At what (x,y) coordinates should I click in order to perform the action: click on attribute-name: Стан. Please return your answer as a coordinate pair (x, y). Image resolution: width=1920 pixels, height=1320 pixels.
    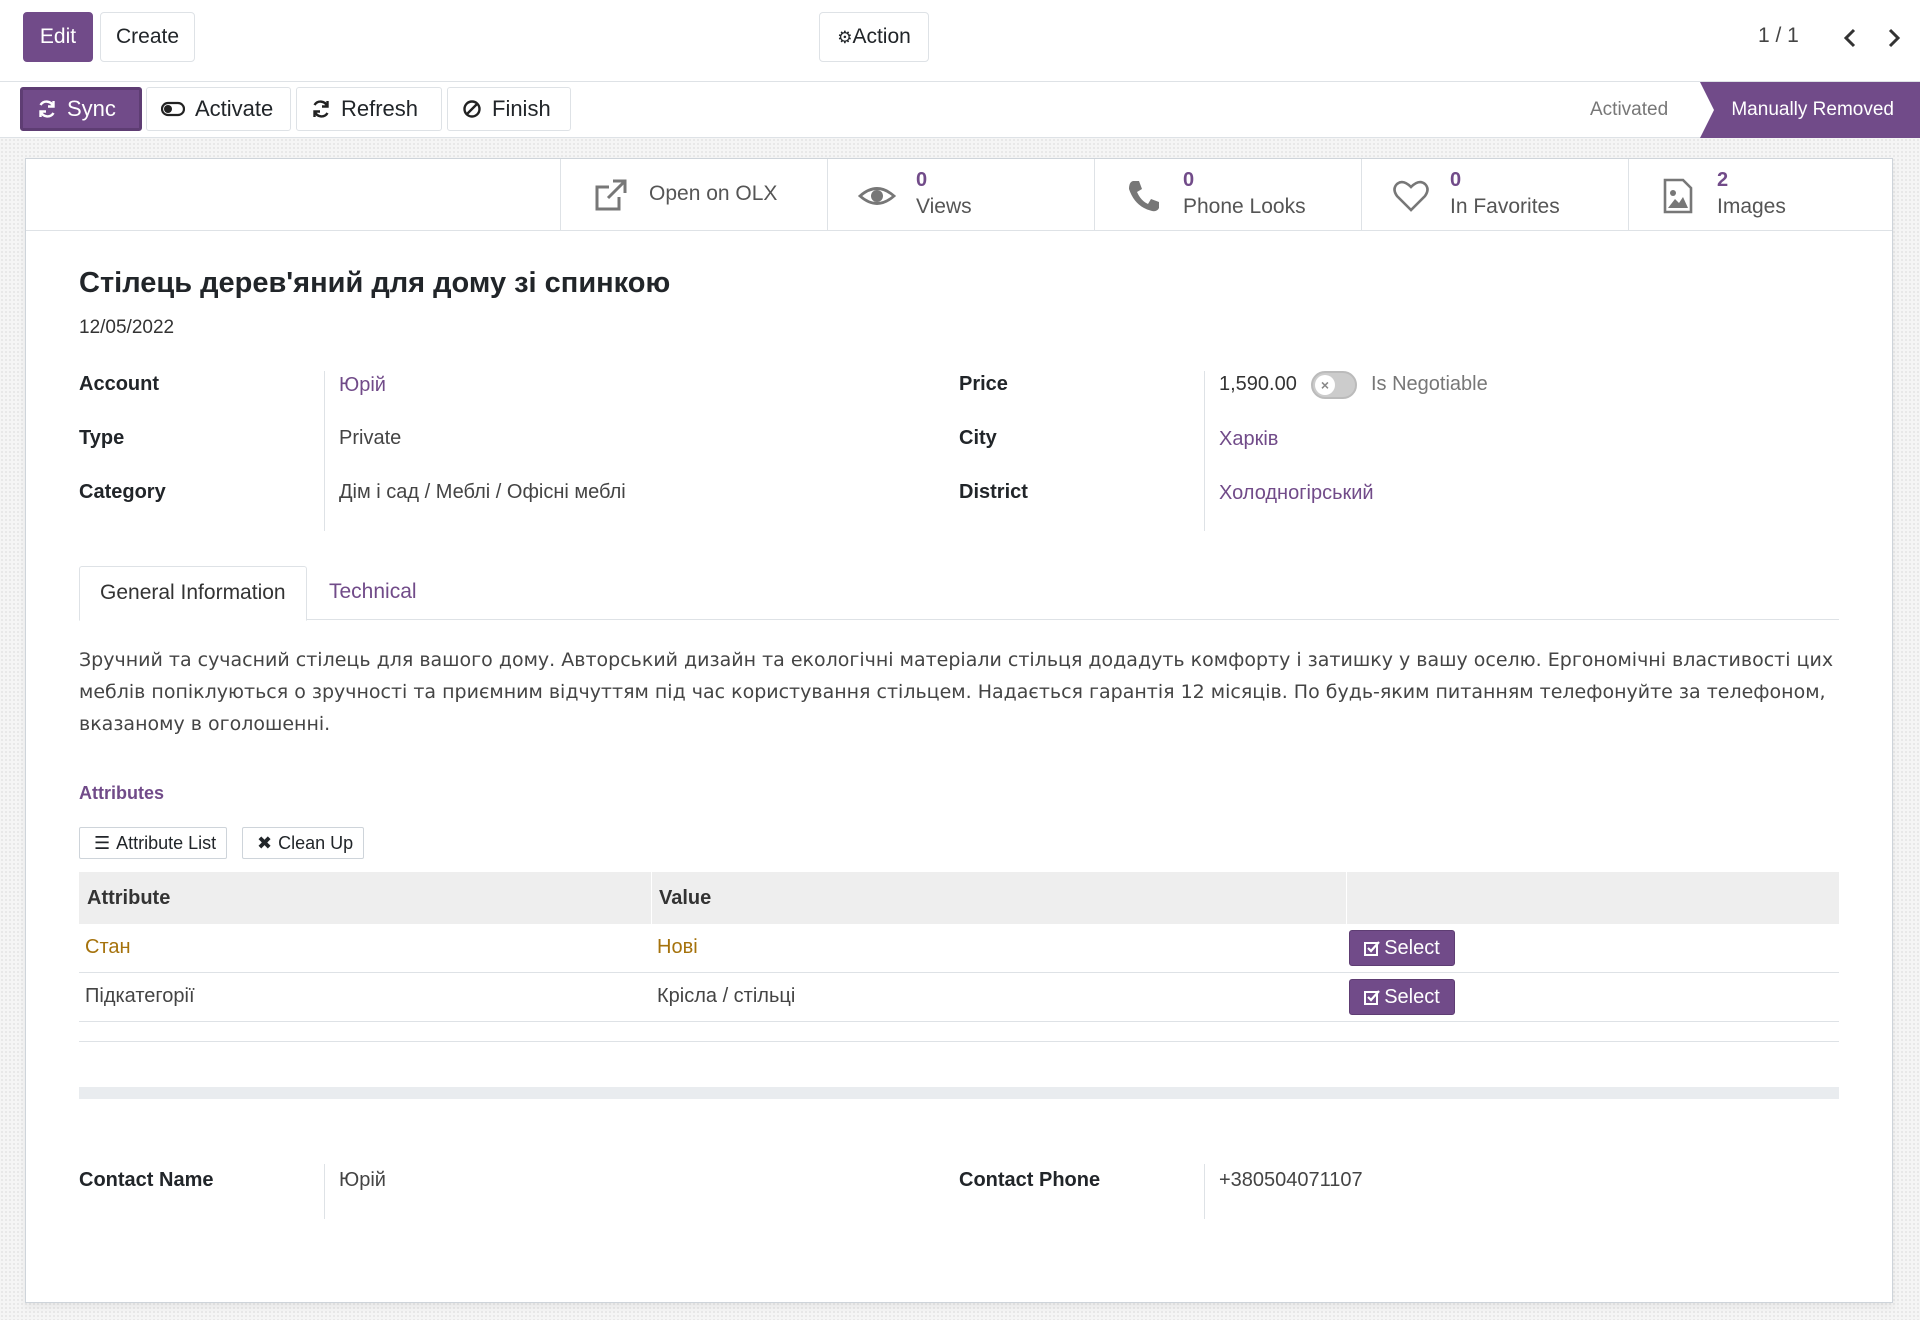
    Looking at the image, I should click on (108, 947).